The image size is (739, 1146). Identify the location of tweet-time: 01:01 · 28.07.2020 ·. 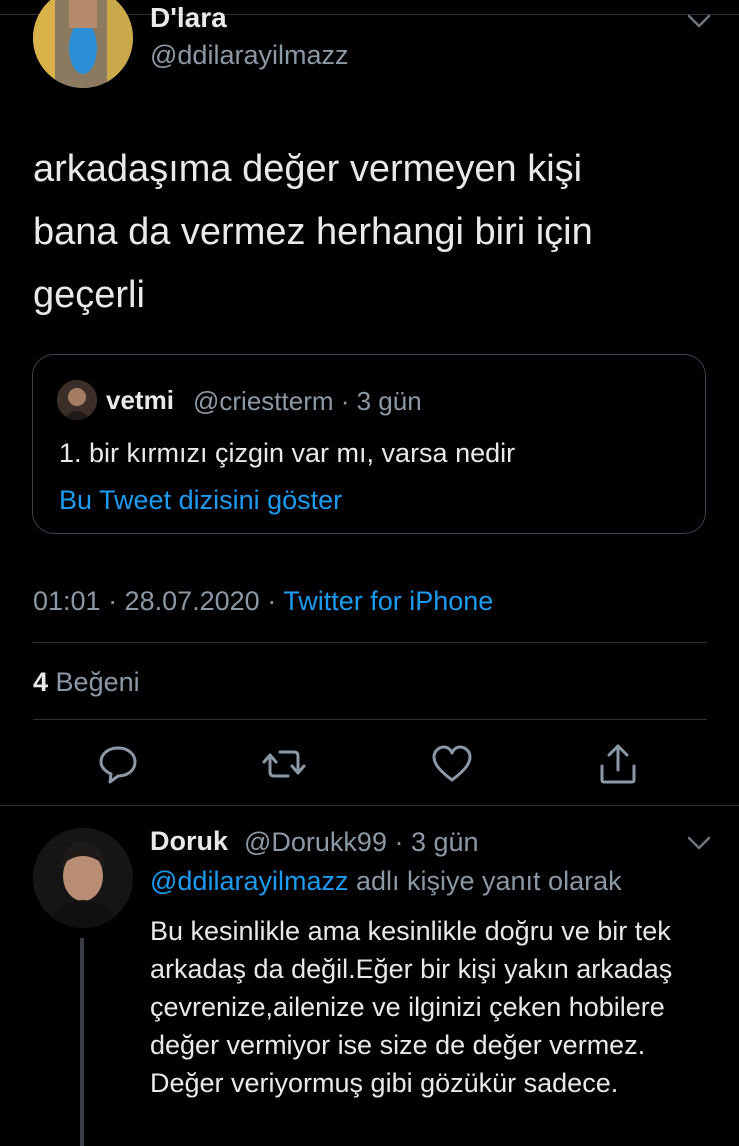
(158, 601).